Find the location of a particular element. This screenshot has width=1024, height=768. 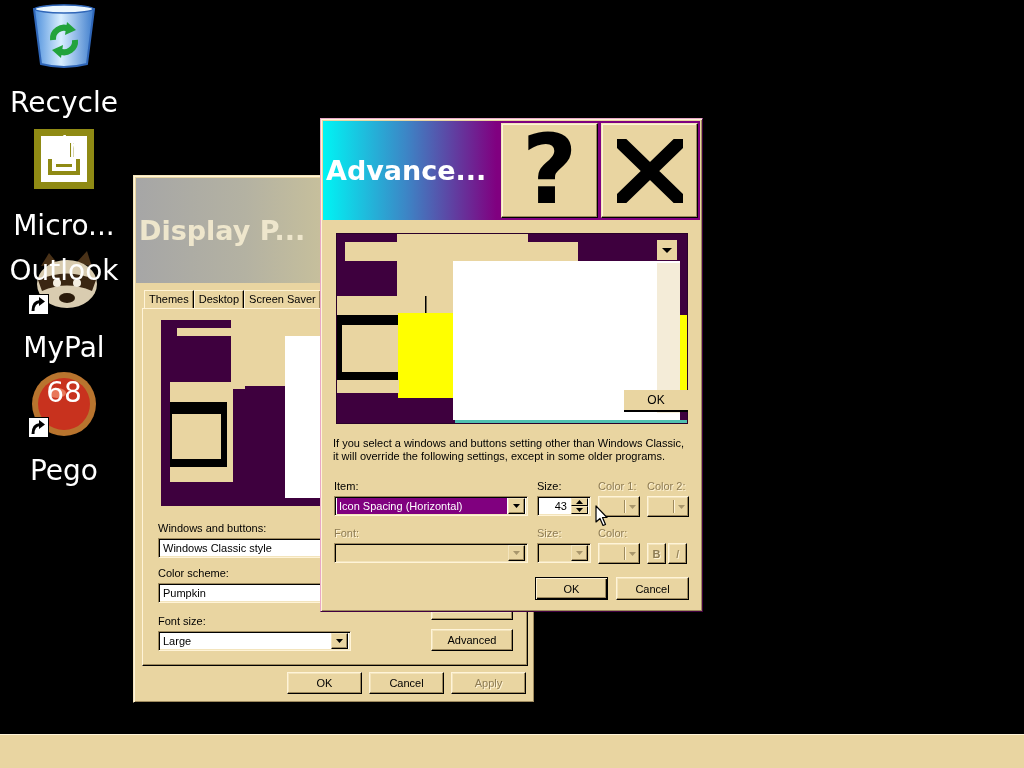

help-button: ? is located at coordinates (549, 170).